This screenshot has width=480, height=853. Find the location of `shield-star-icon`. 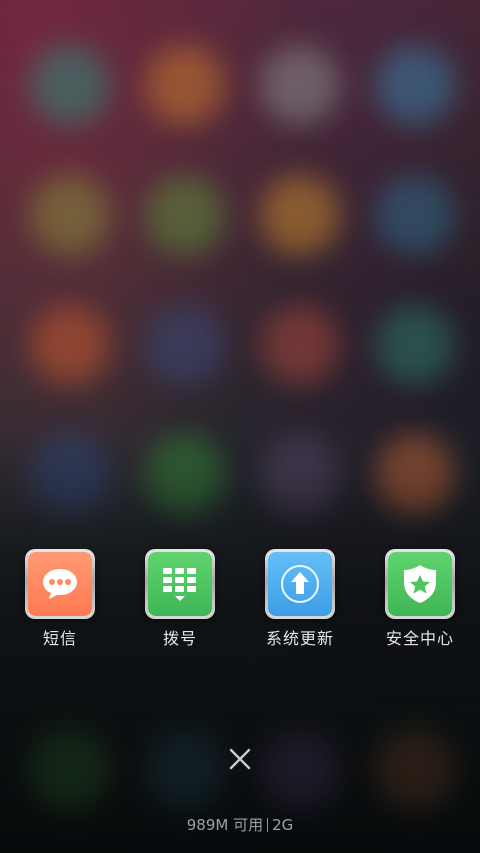

shield-star-icon is located at coordinates (420, 584).